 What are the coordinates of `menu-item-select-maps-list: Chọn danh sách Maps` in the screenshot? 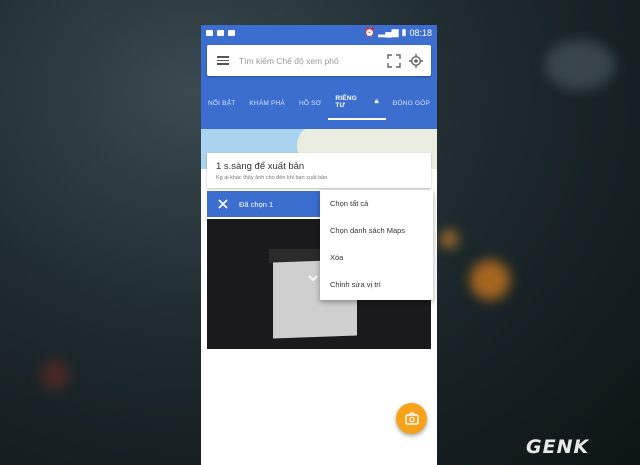 It's located at (376, 230).